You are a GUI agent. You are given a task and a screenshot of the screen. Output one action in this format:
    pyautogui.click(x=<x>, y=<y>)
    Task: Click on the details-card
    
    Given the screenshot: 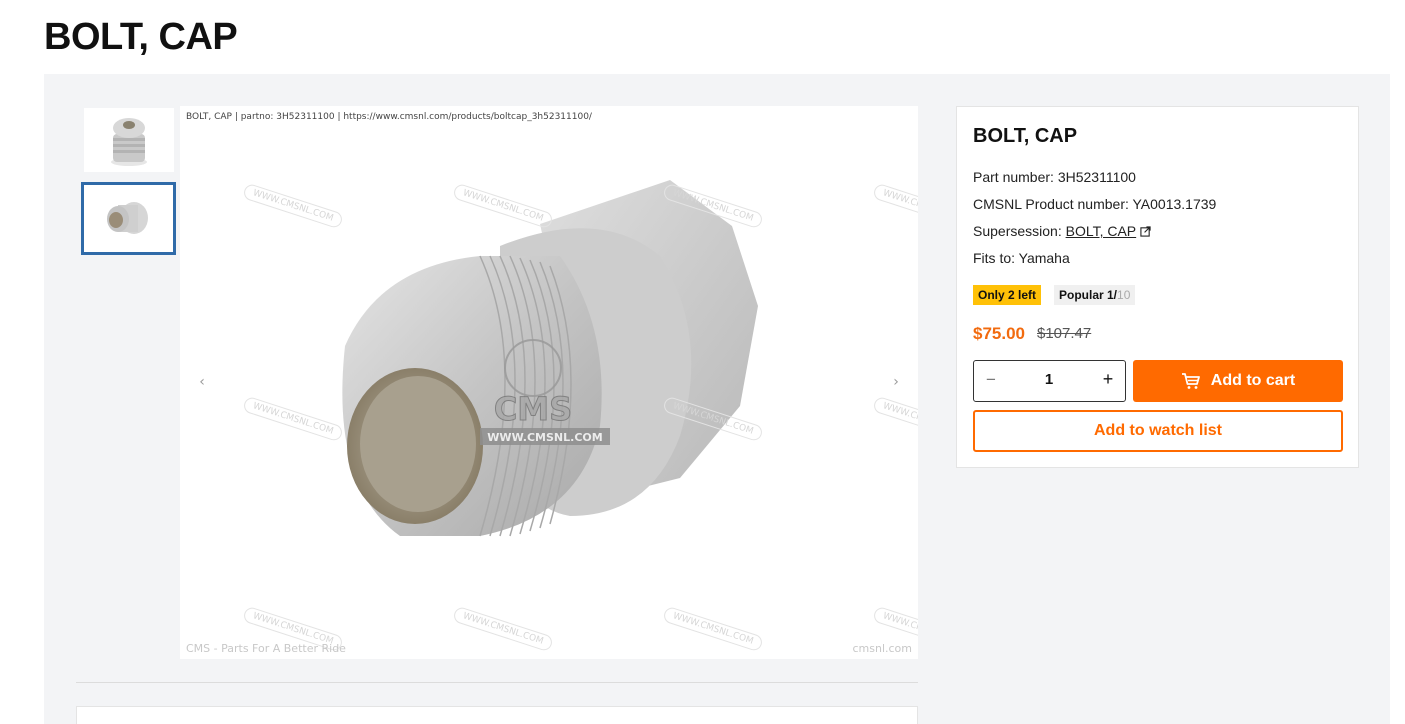 What is the action you would take?
    pyautogui.click(x=497, y=715)
    